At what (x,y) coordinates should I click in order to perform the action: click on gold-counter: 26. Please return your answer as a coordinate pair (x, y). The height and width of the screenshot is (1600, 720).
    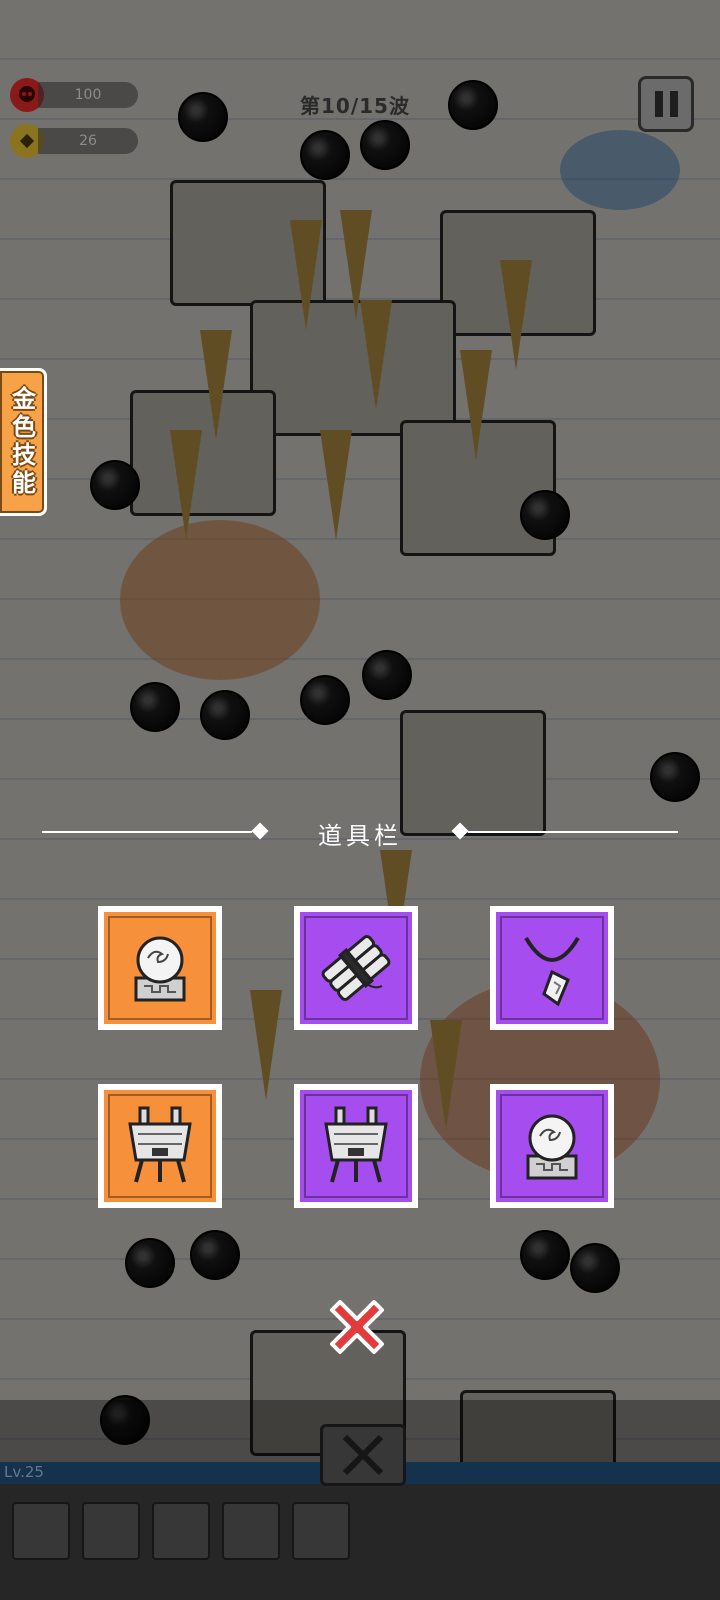
    Looking at the image, I should click on (74, 141).